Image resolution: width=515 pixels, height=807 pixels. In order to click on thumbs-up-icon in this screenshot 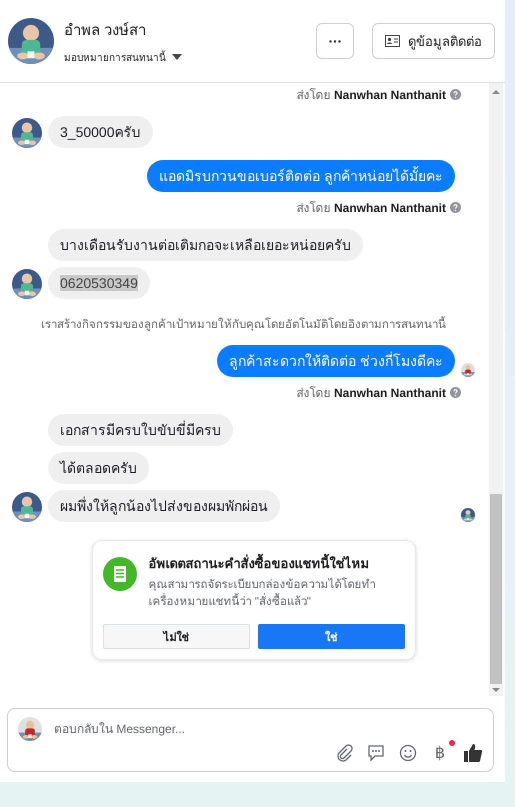, I will do `click(473, 753)`.